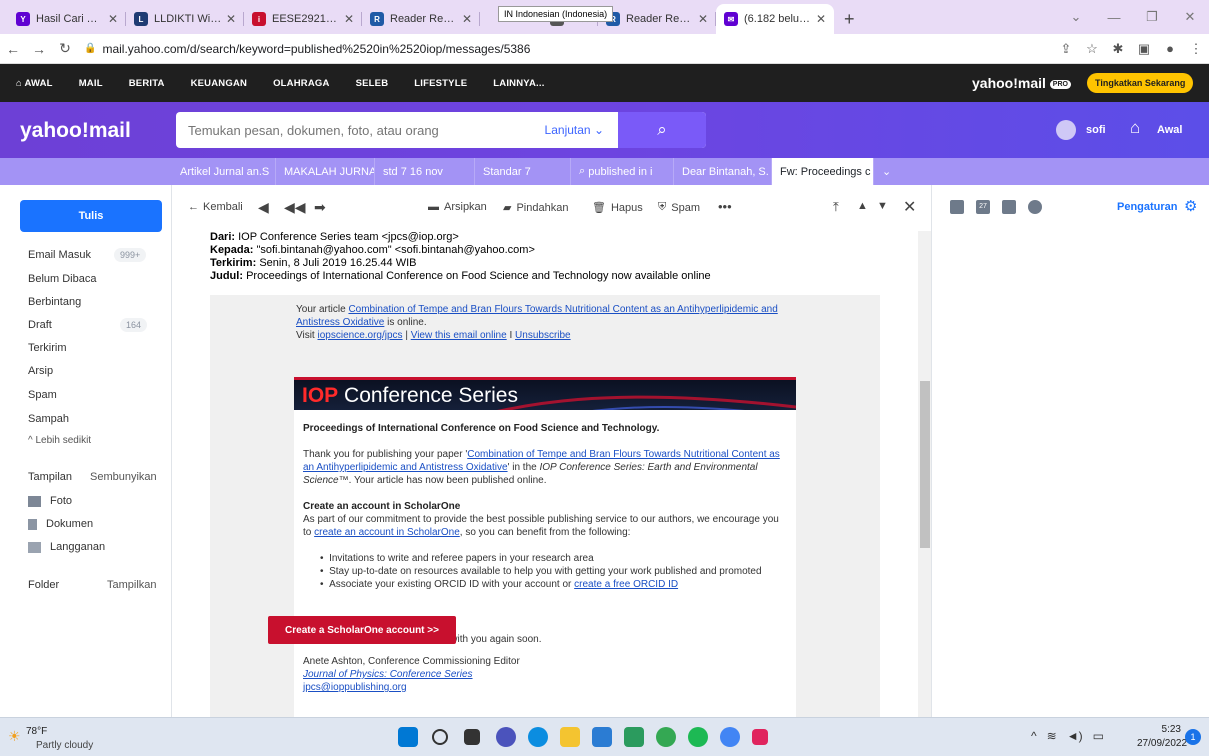 The height and width of the screenshot is (756, 1209). What do you see at coordinates (303, 19) in the screenshot?
I see `browser-tab: i EESE2921050.p ✕` at bounding box center [303, 19].